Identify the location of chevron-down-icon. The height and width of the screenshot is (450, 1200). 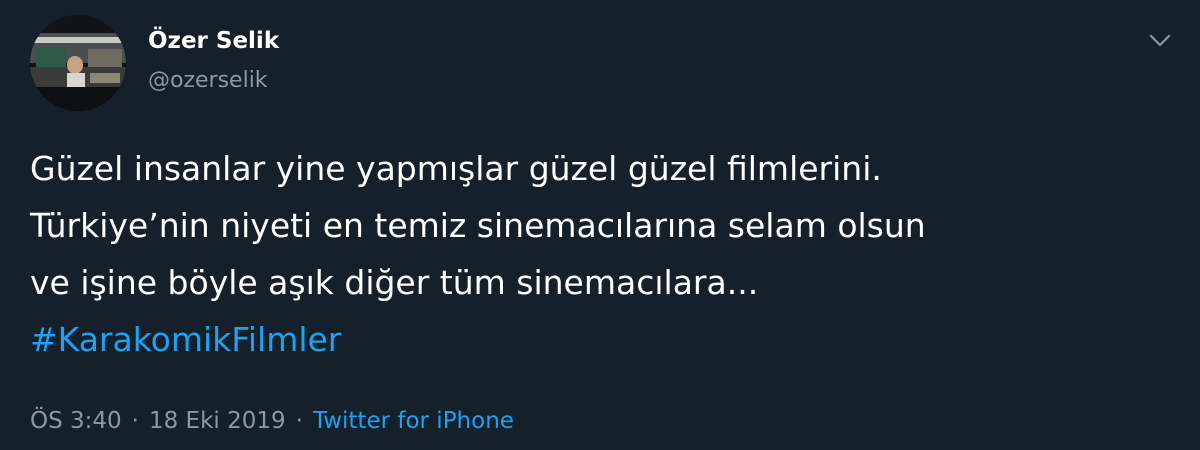
(1160, 40).